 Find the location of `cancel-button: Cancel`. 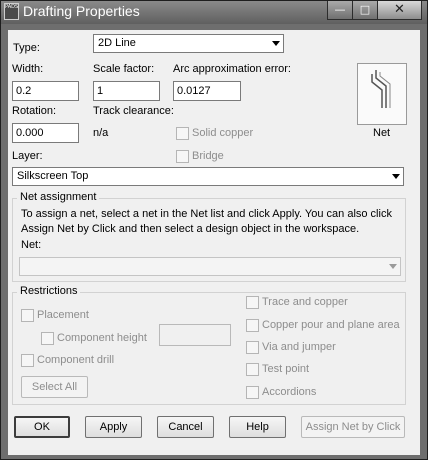

cancel-button: Cancel is located at coordinates (185, 427).